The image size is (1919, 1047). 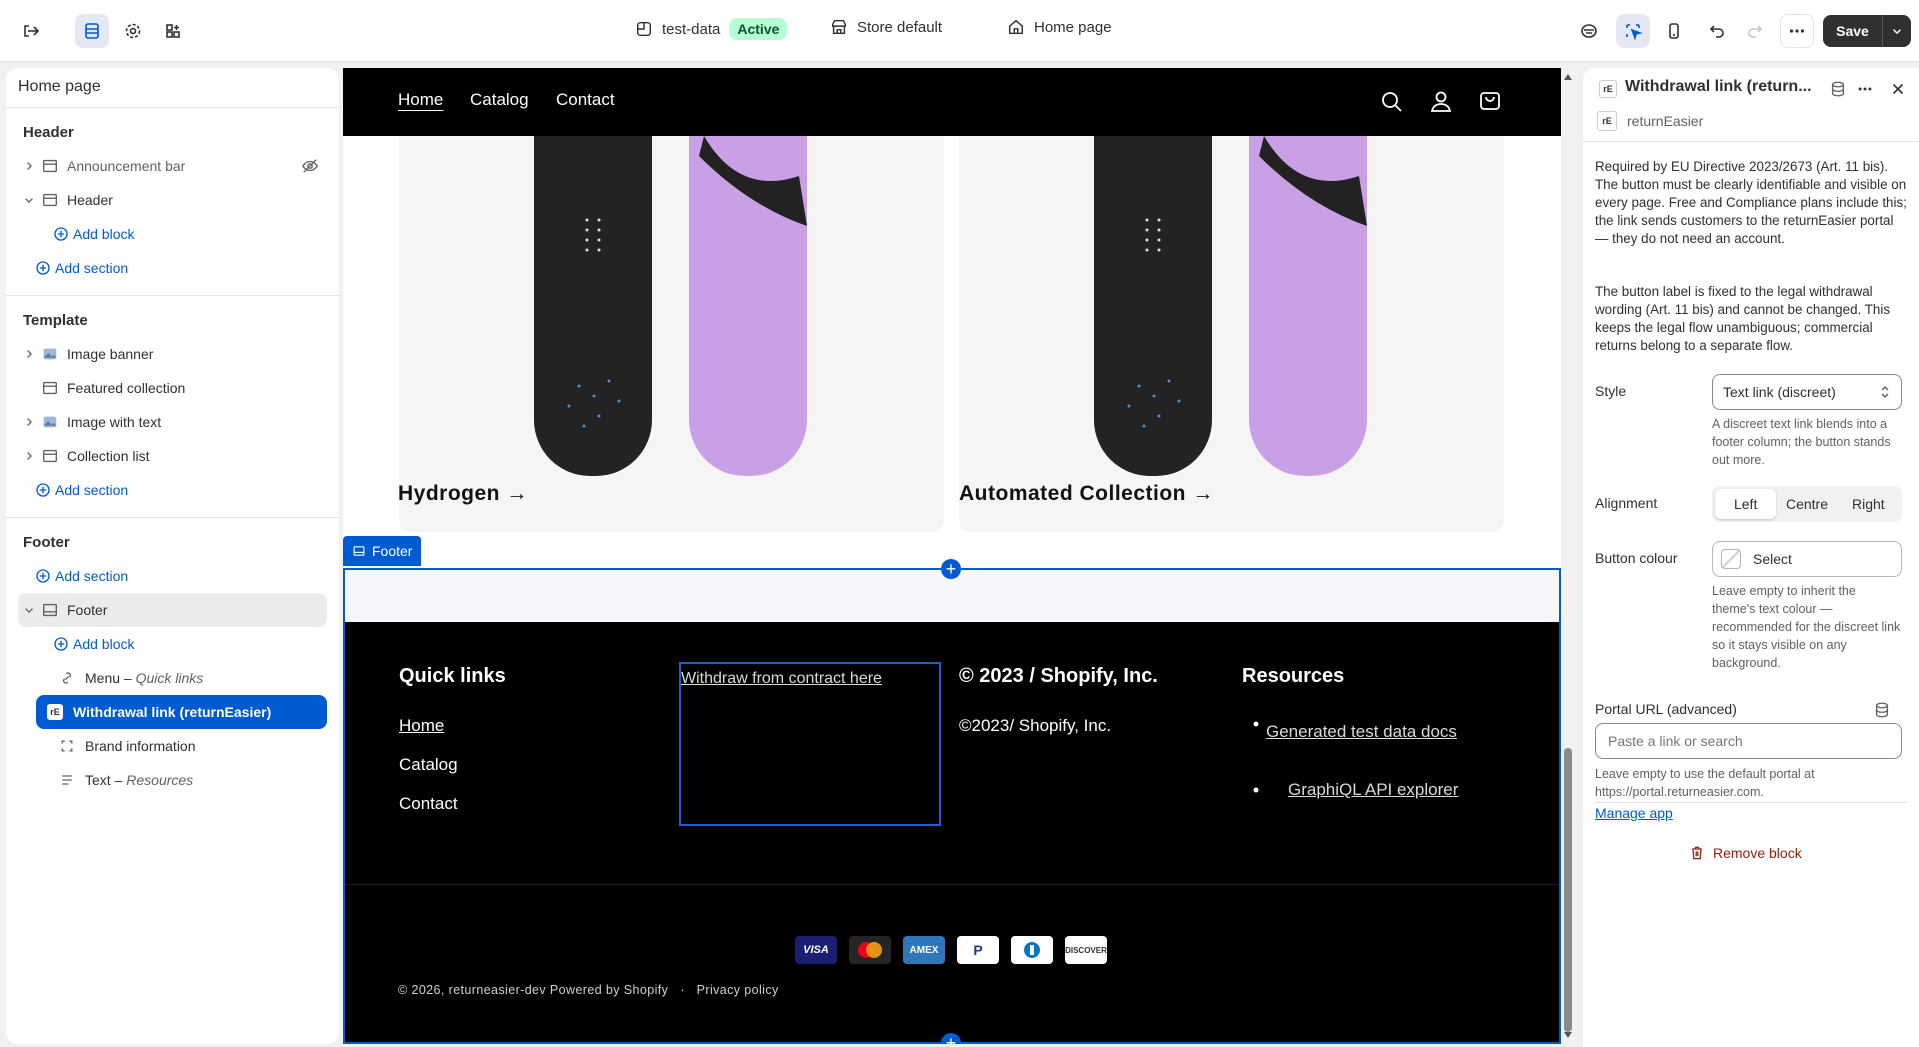 I want to click on preview-inspector-icon, so click(x=1589, y=31).